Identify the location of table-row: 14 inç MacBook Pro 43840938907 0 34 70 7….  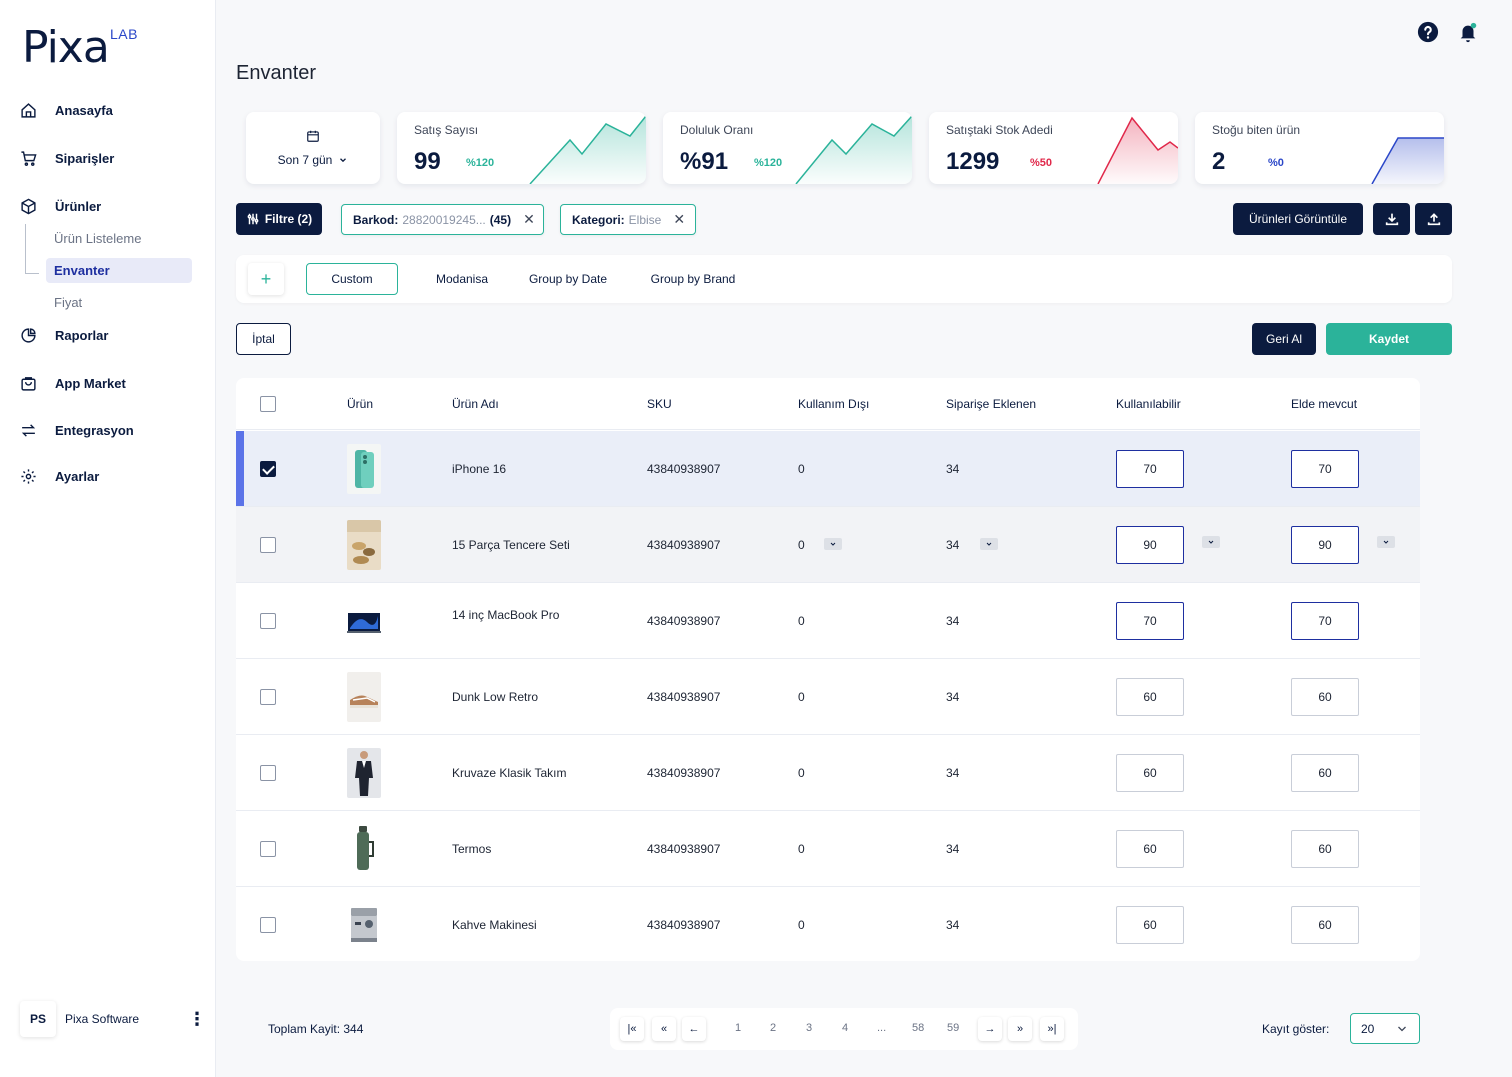
(828, 621).